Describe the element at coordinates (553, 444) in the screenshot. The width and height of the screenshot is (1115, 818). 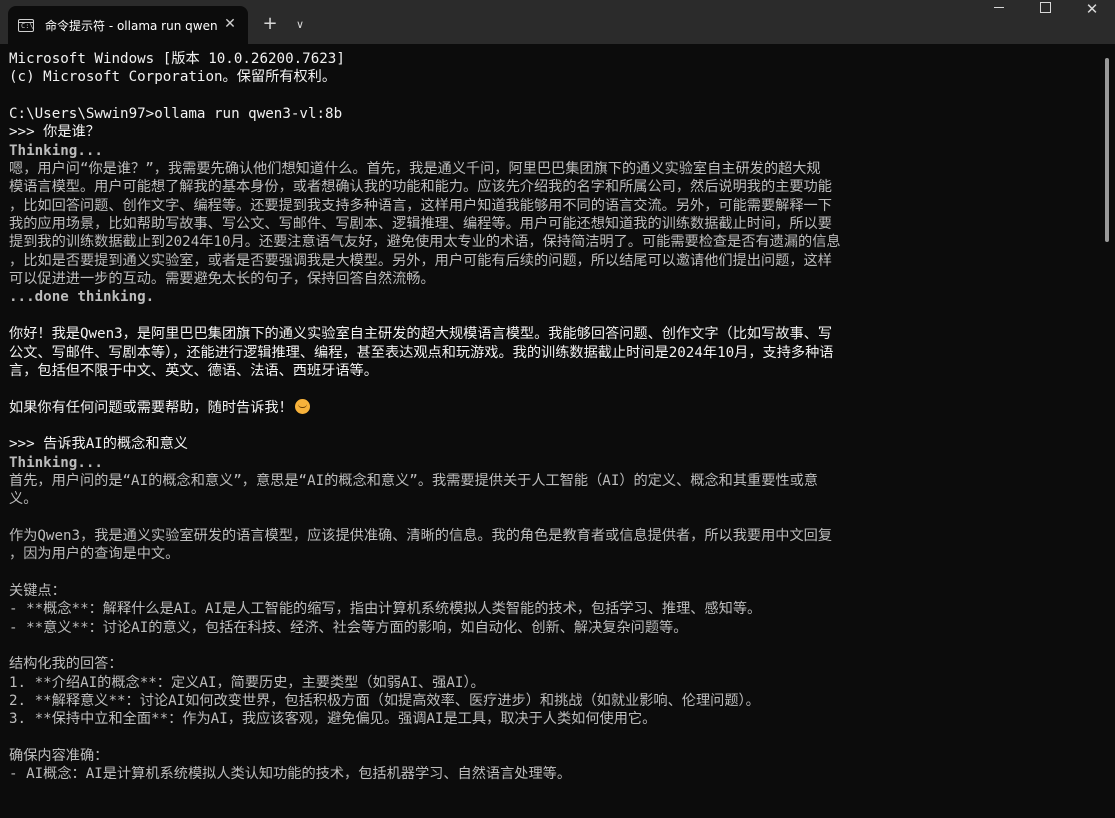
I see `console-line: >>> 告诉我AI的概念和意义` at that location.